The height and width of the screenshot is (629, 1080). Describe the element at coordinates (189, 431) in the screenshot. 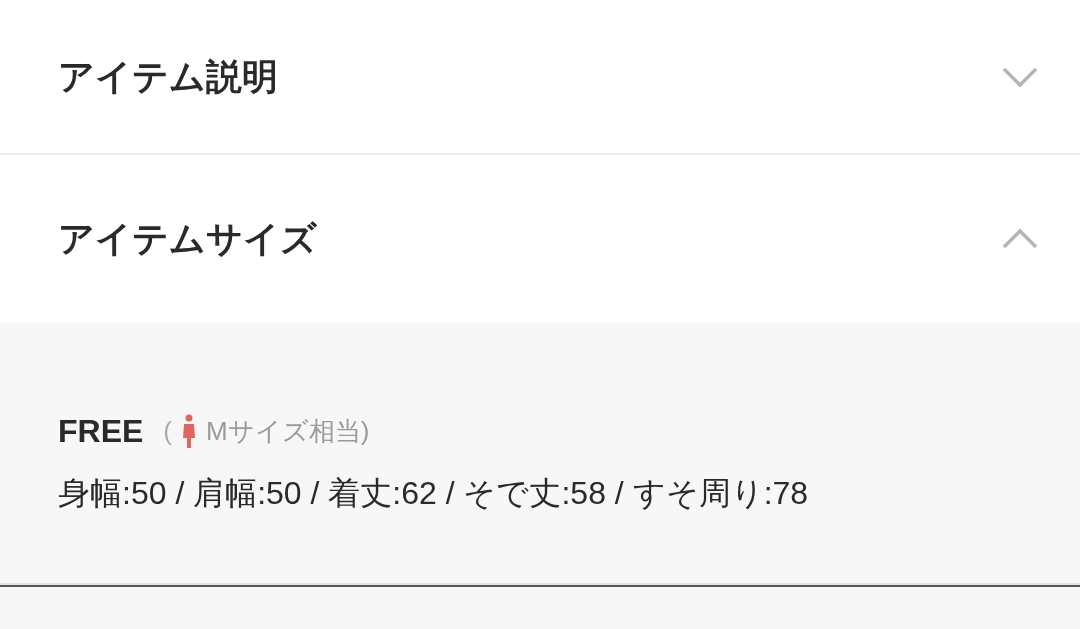

I see `person-icon` at that location.